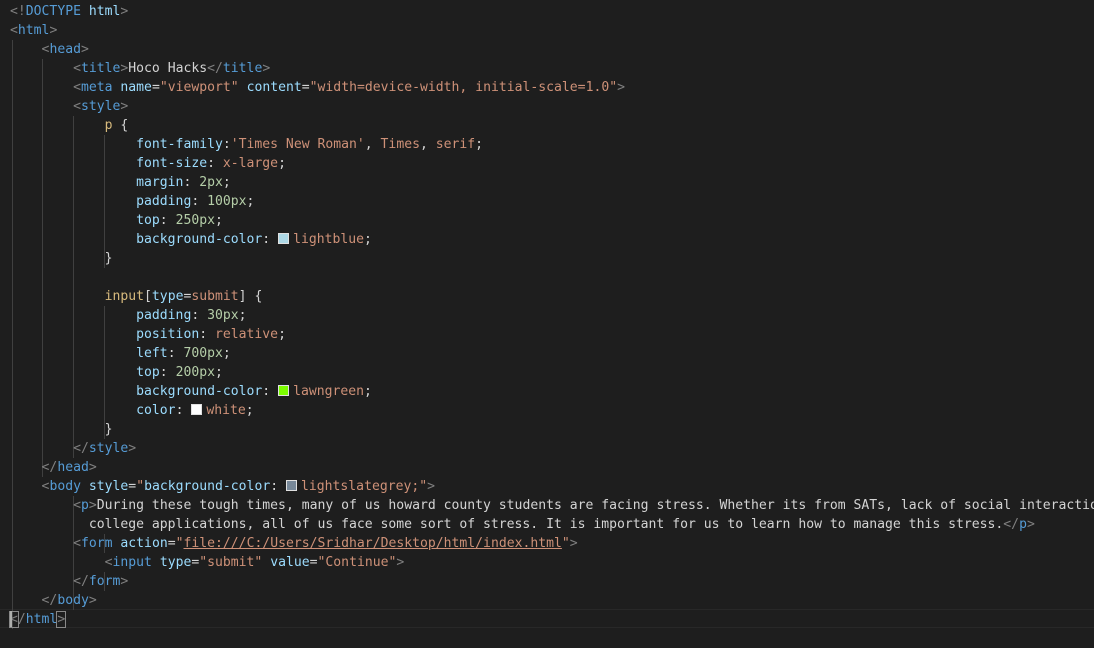 Image resolution: width=1094 pixels, height=648 pixels. I want to click on code-token: html, so click(100, 11).